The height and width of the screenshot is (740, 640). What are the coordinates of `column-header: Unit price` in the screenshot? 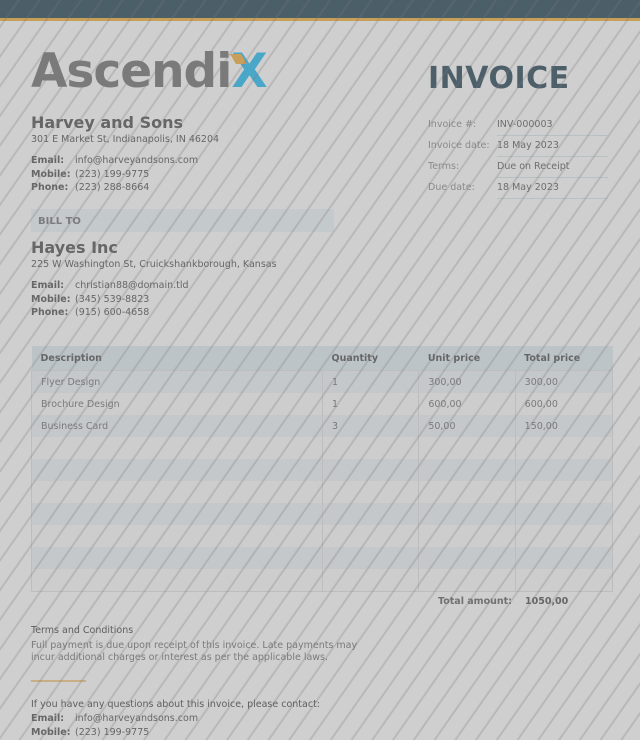 It's located at (467, 358).